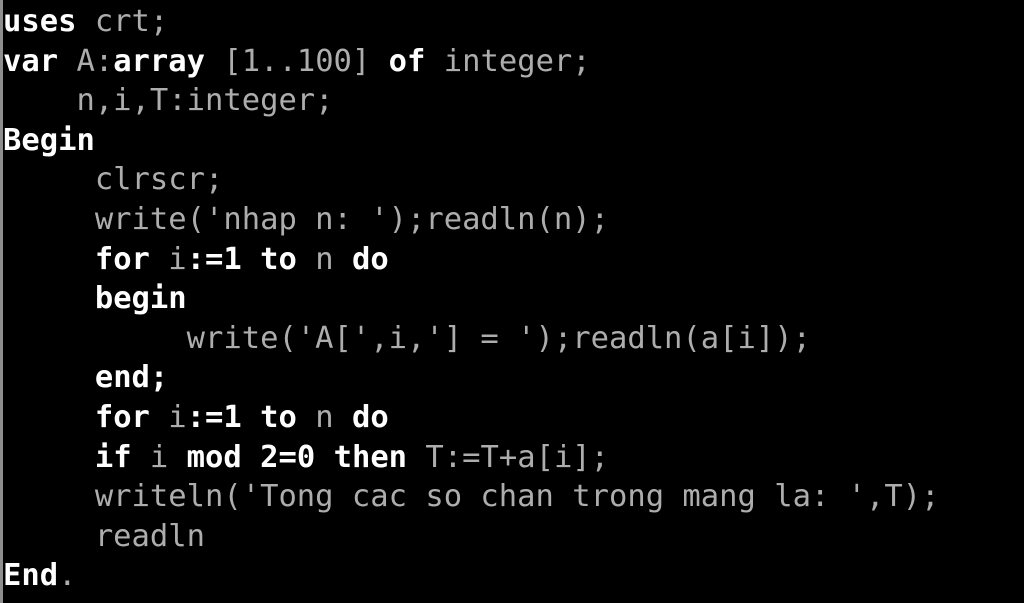 The width and height of the screenshot is (1024, 603). Describe the element at coordinates (131, 378) in the screenshot. I see `code-keyword: end;` at that location.